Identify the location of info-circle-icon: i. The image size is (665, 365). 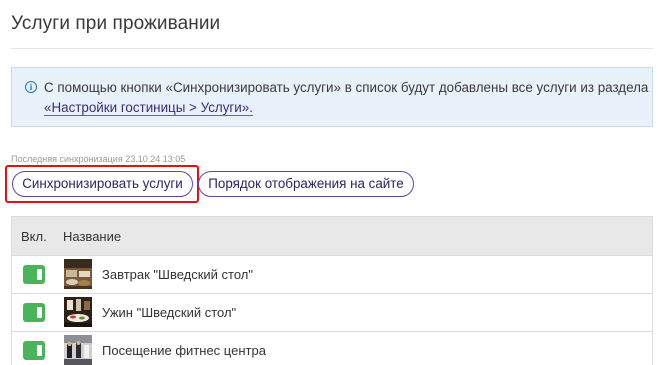
(31, 87).